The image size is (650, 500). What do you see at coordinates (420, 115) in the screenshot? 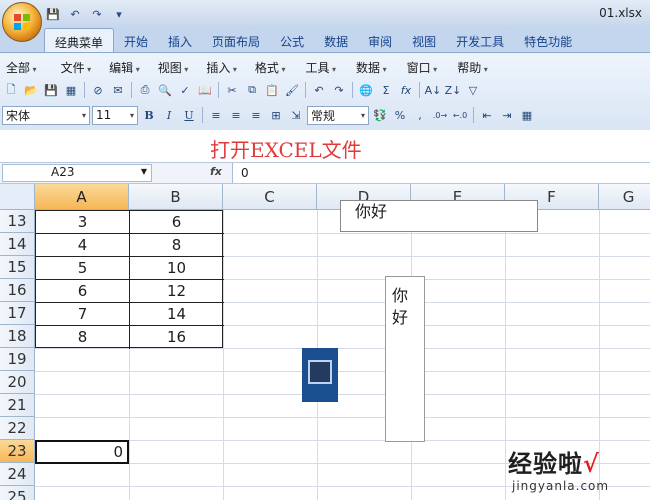
I see `comma-icon: ,` at bounding box center [420, 115].